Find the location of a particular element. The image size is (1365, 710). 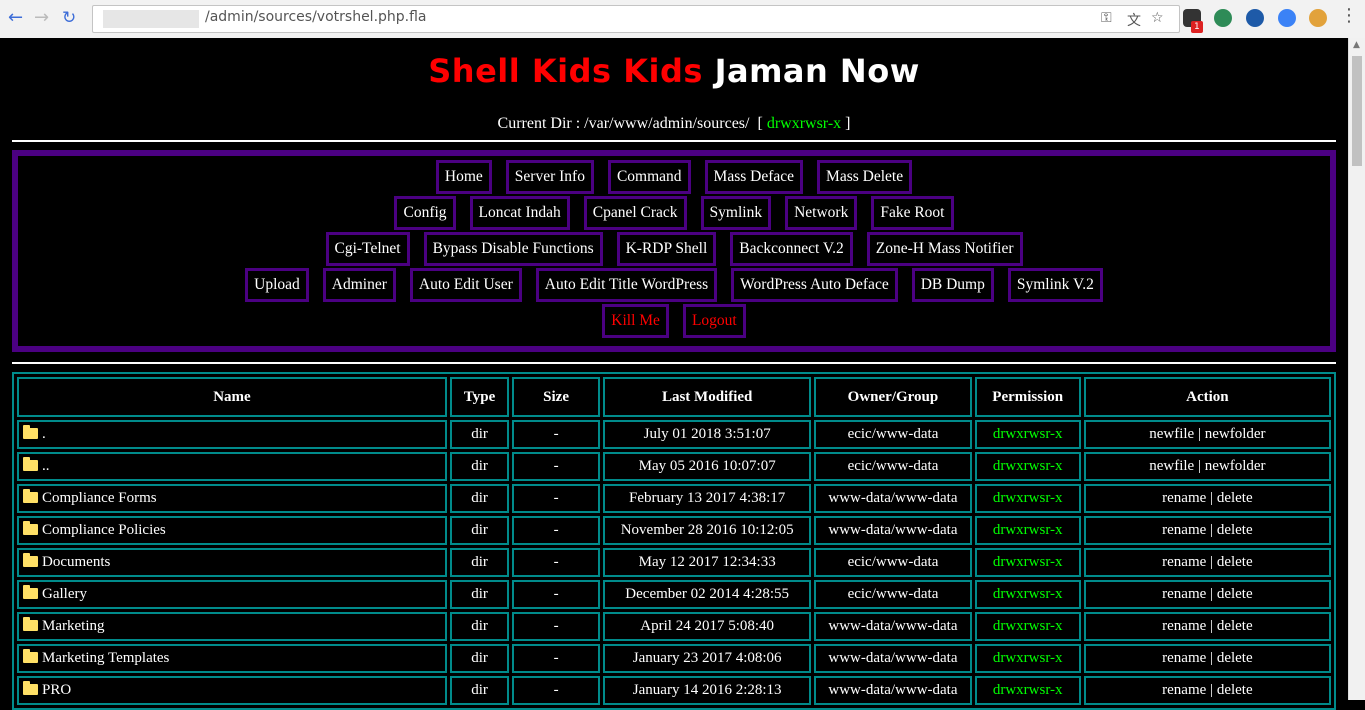

menu-home: Home is located at coordinates (463, 177).